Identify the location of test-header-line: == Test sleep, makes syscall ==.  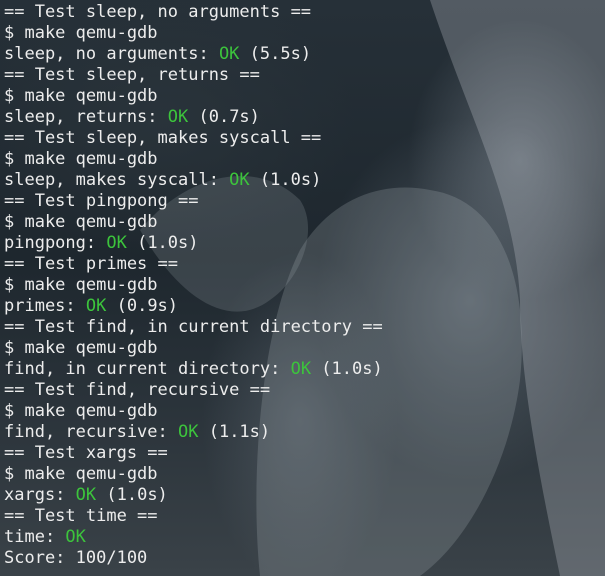
(163, 138).